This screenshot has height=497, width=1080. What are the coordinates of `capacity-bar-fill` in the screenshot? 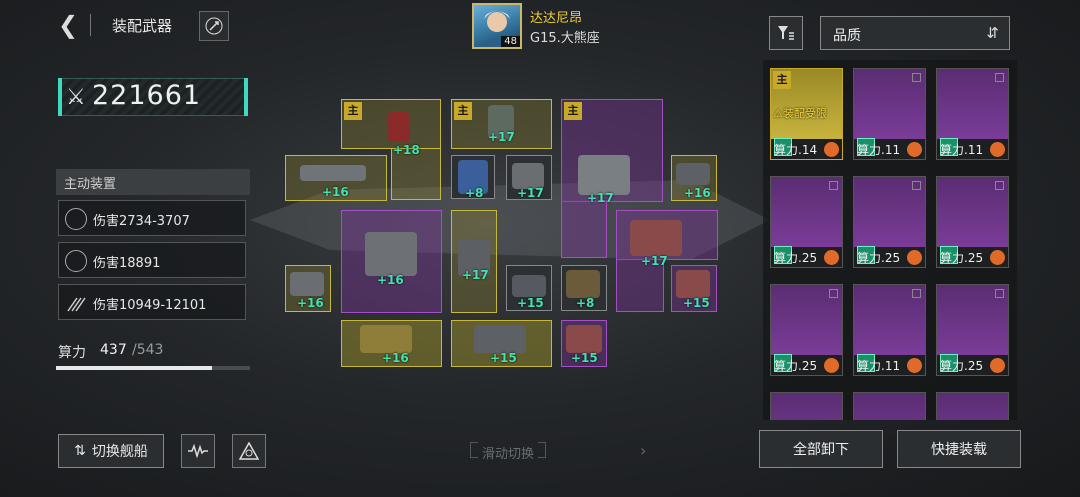 It's located at (134, 368).